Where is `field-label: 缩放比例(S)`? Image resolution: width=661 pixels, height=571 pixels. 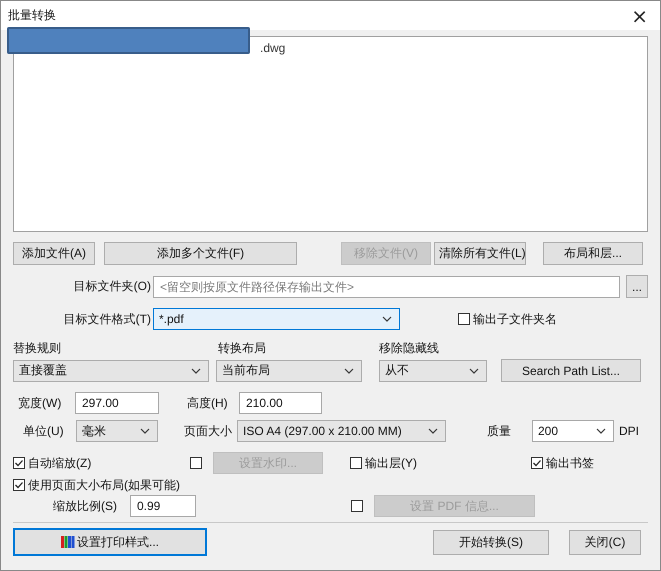
field-label: 缩放比例(S) is located at coordinates (85, 506).